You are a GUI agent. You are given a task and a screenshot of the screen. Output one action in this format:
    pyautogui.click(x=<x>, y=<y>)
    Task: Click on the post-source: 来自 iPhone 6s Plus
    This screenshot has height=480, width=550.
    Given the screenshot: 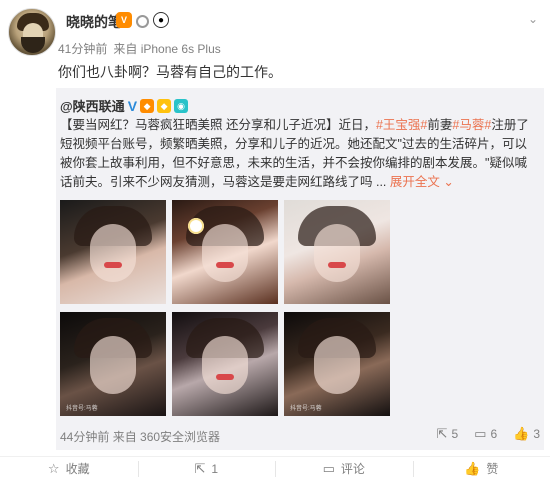 What is the action you would take?
    pyautogui.click(x=166, y=49)
    